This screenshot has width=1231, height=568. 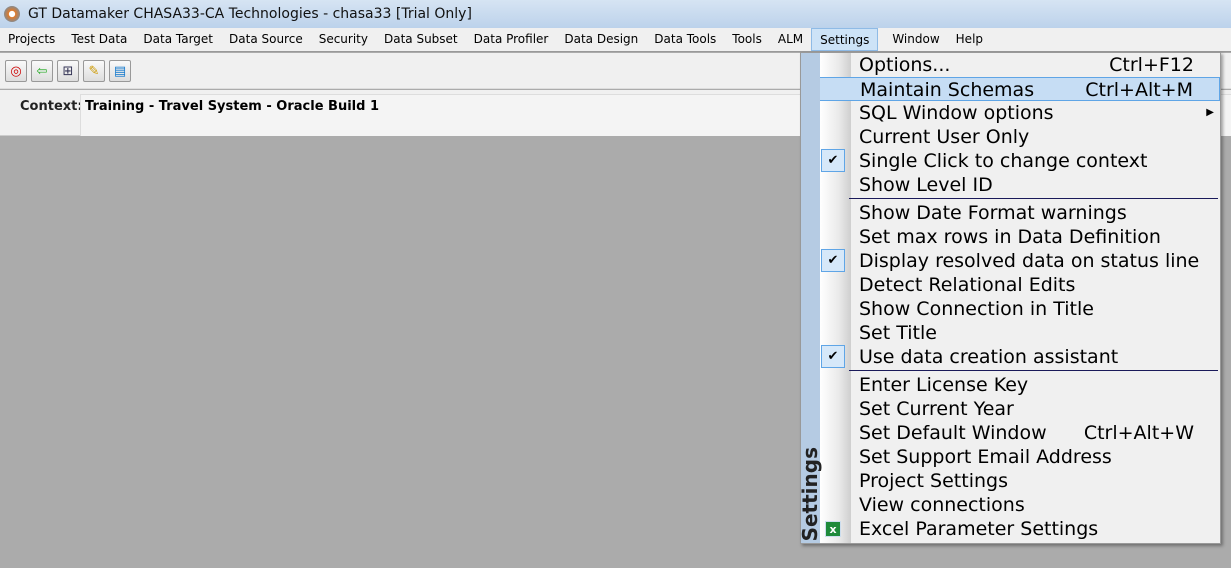 I want to click on menu-data-subset: Data Subset, so click(x=421, y=39).